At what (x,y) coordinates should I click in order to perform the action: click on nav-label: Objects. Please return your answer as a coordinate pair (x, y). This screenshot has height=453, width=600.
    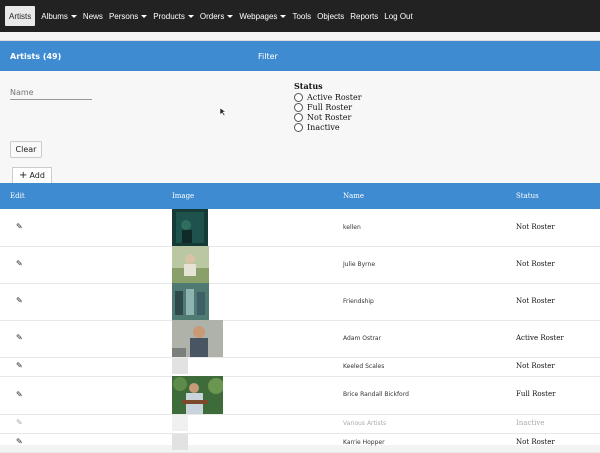
    Looking at the image, I should click on (331, 16).